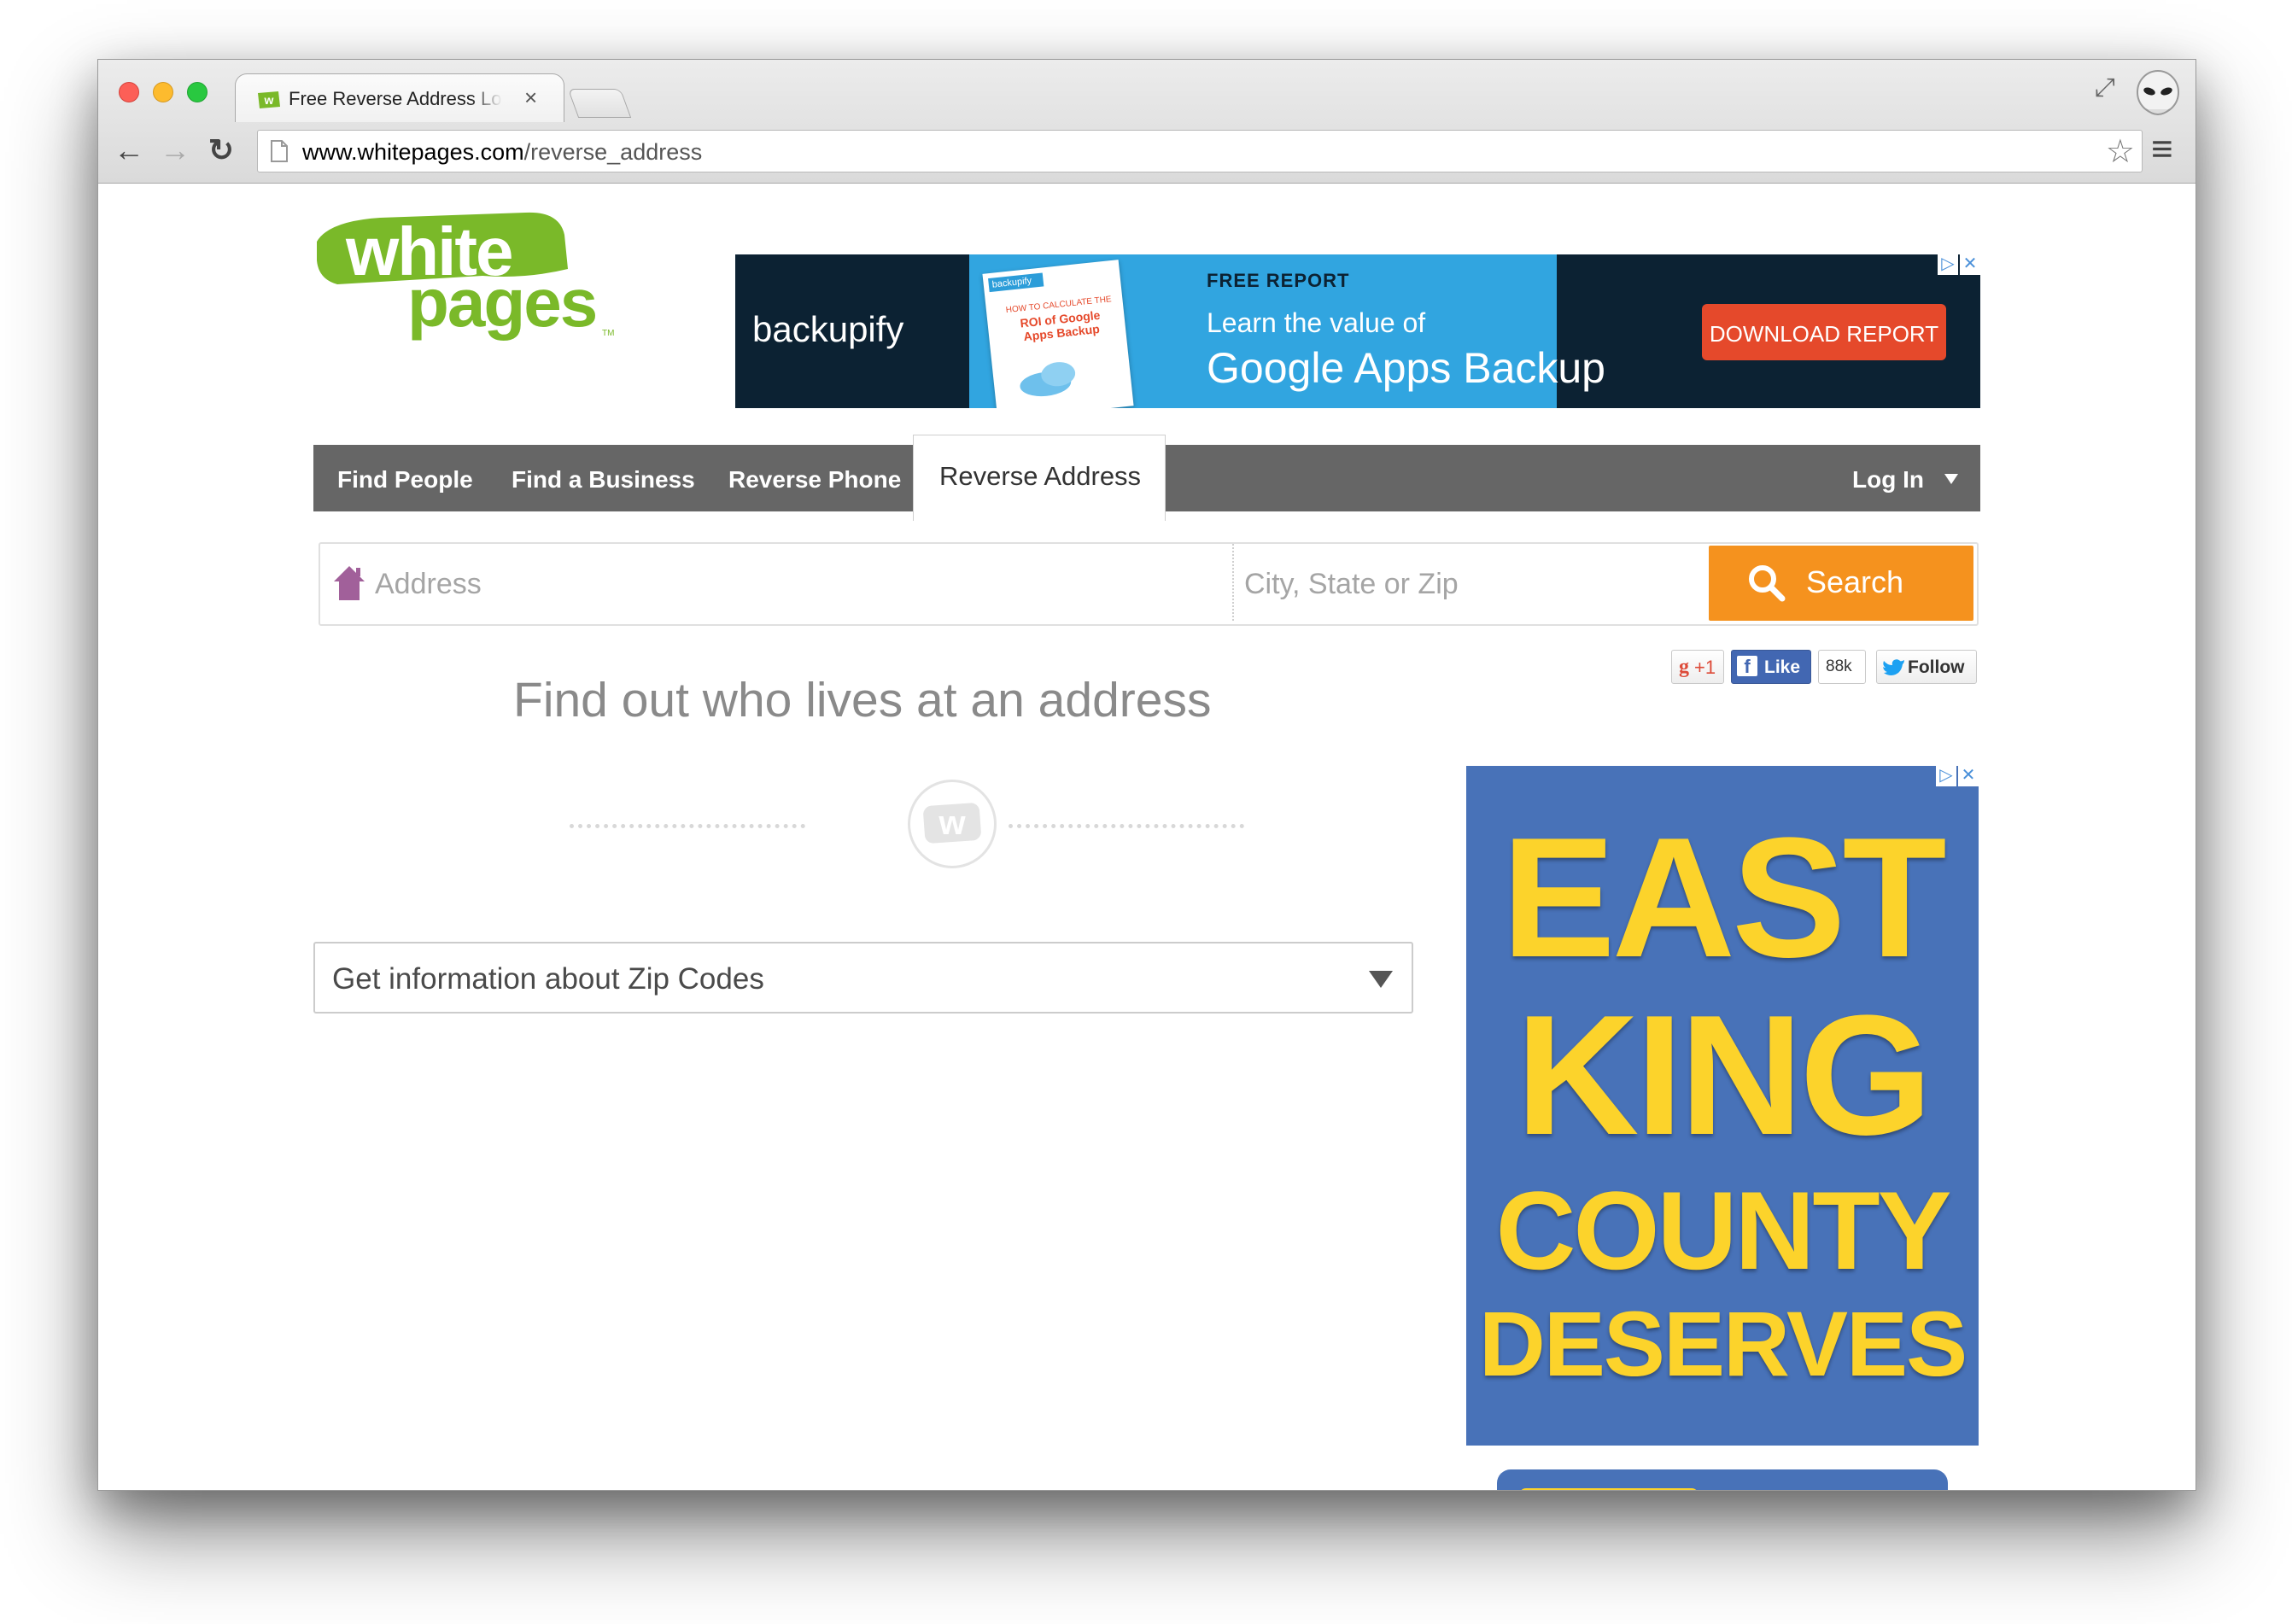 The image size is (2292, 1624). What do you see at coordinates (197, 92) in the screenshot?
I see `zoom-window-button` at bounding box center [197, 92].